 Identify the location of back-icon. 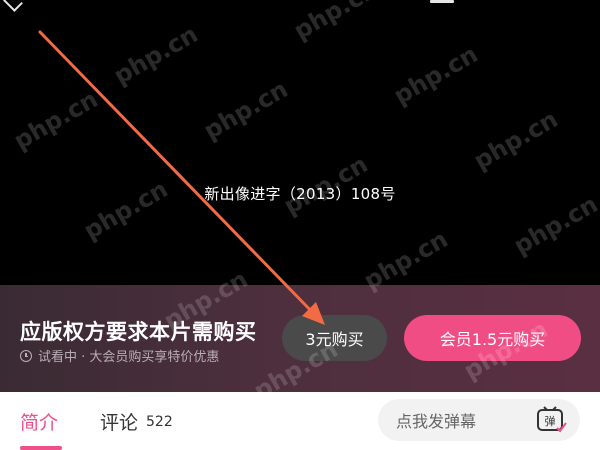
(13, 6).